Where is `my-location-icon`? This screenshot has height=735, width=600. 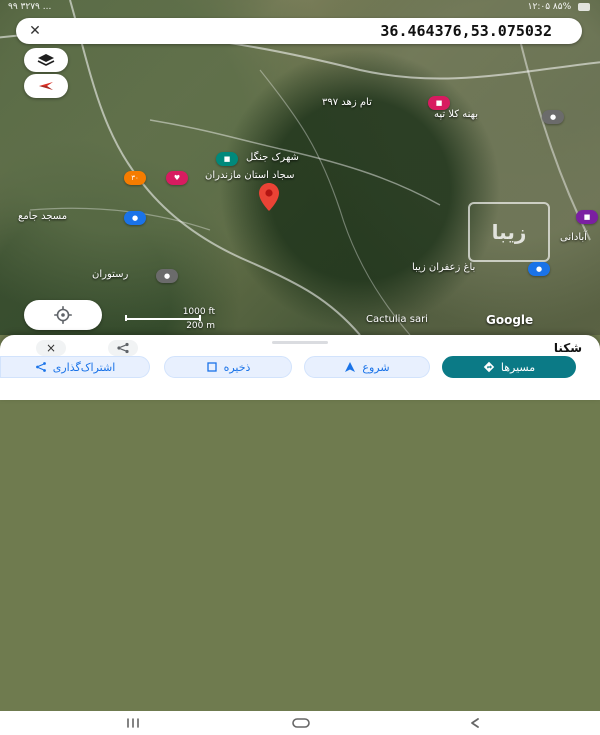
my-location-icon is located at coordinates (63, 315).